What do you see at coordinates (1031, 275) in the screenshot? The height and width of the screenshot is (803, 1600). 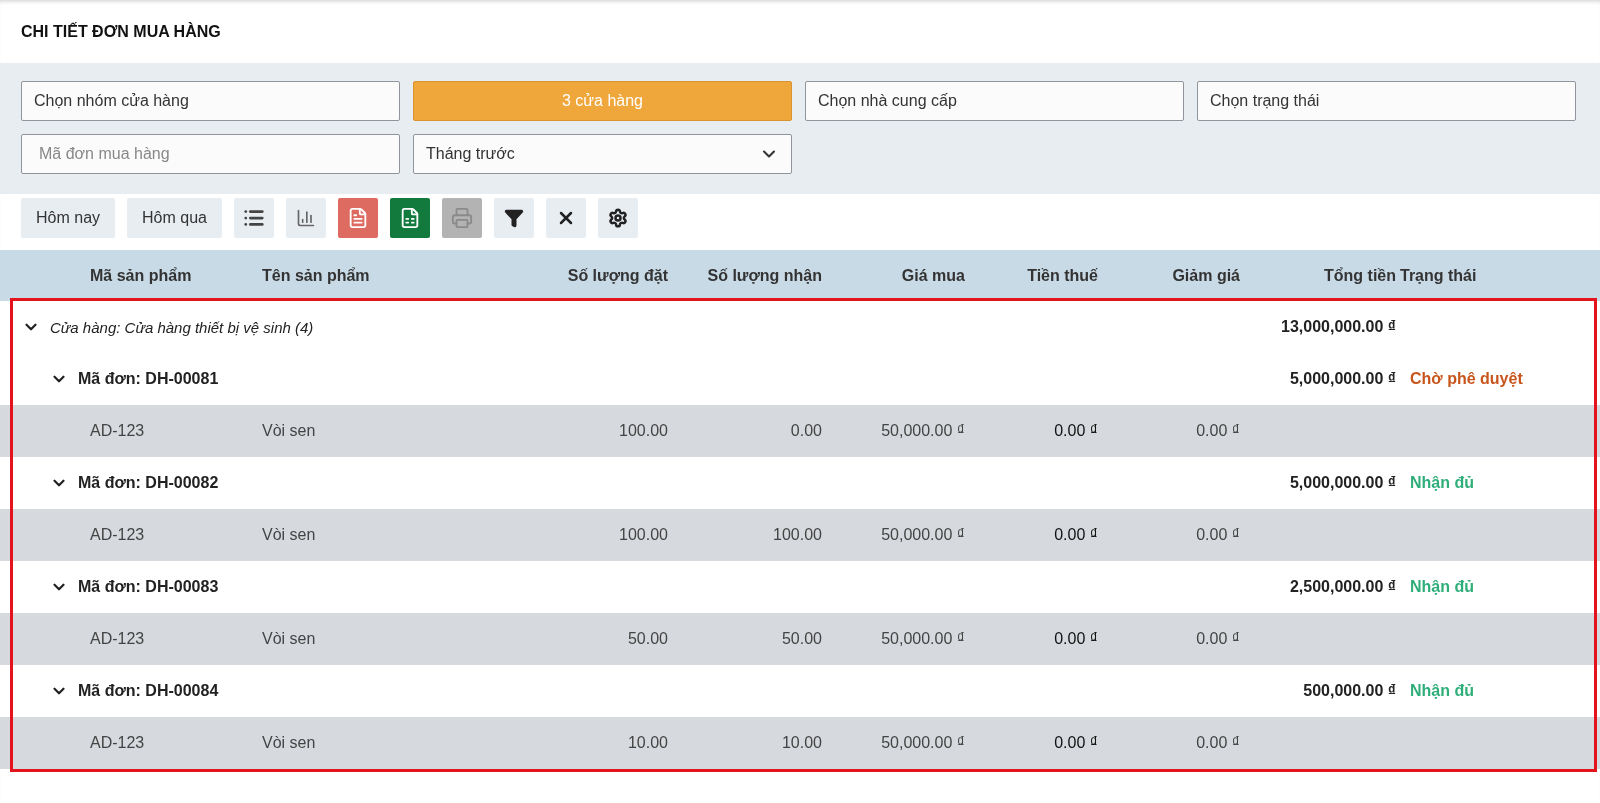 I see `column-header: Tiền thuế` at bounding box center [1031, 275].